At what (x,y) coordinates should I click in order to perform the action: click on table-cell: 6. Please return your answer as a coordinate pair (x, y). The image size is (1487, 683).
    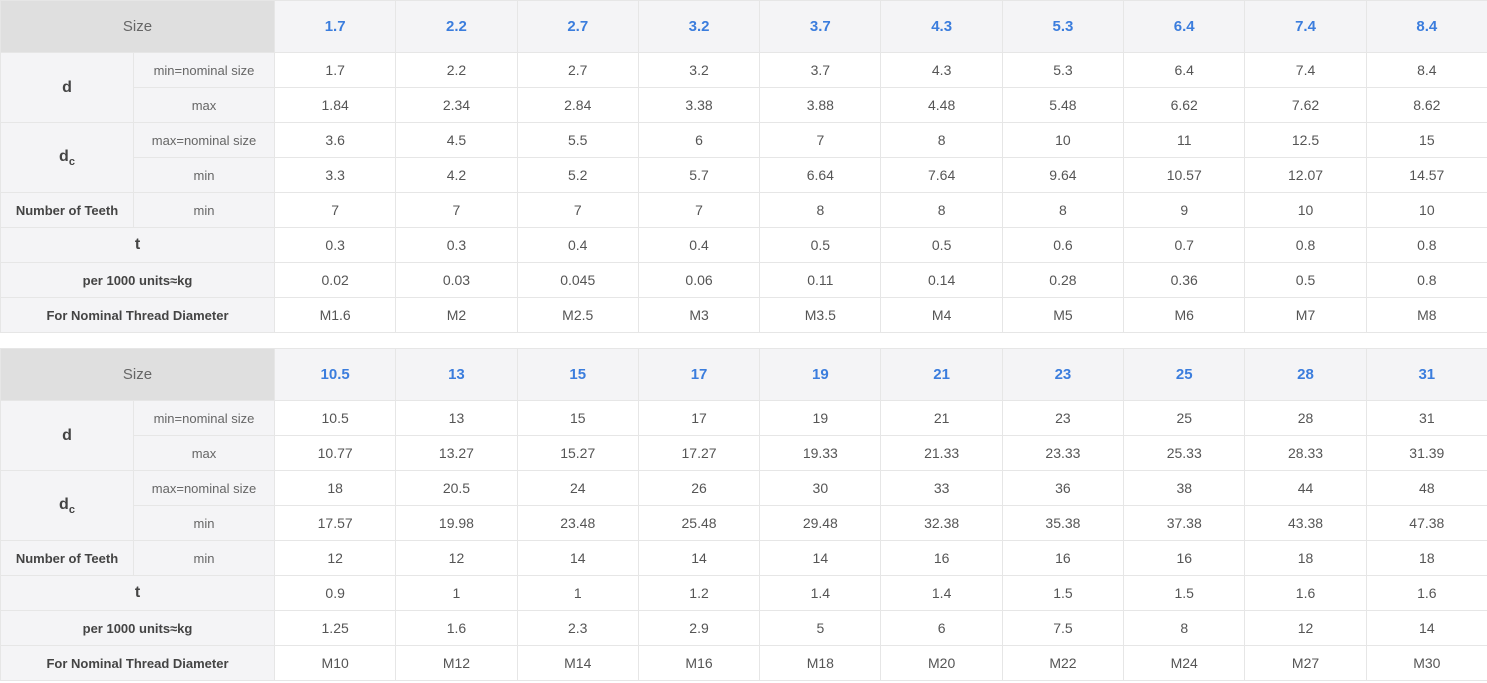
    Looking at the image, I should click on (941, 628).